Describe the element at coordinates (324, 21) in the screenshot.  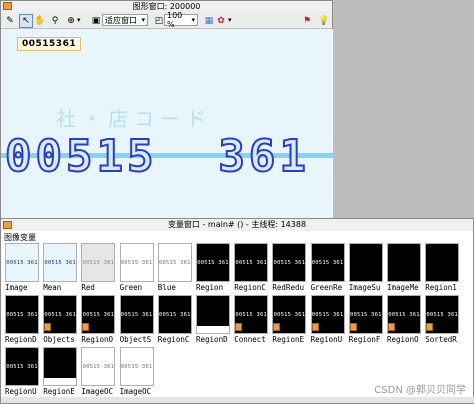
I see `lightbulb-icon: 💡` at that location.